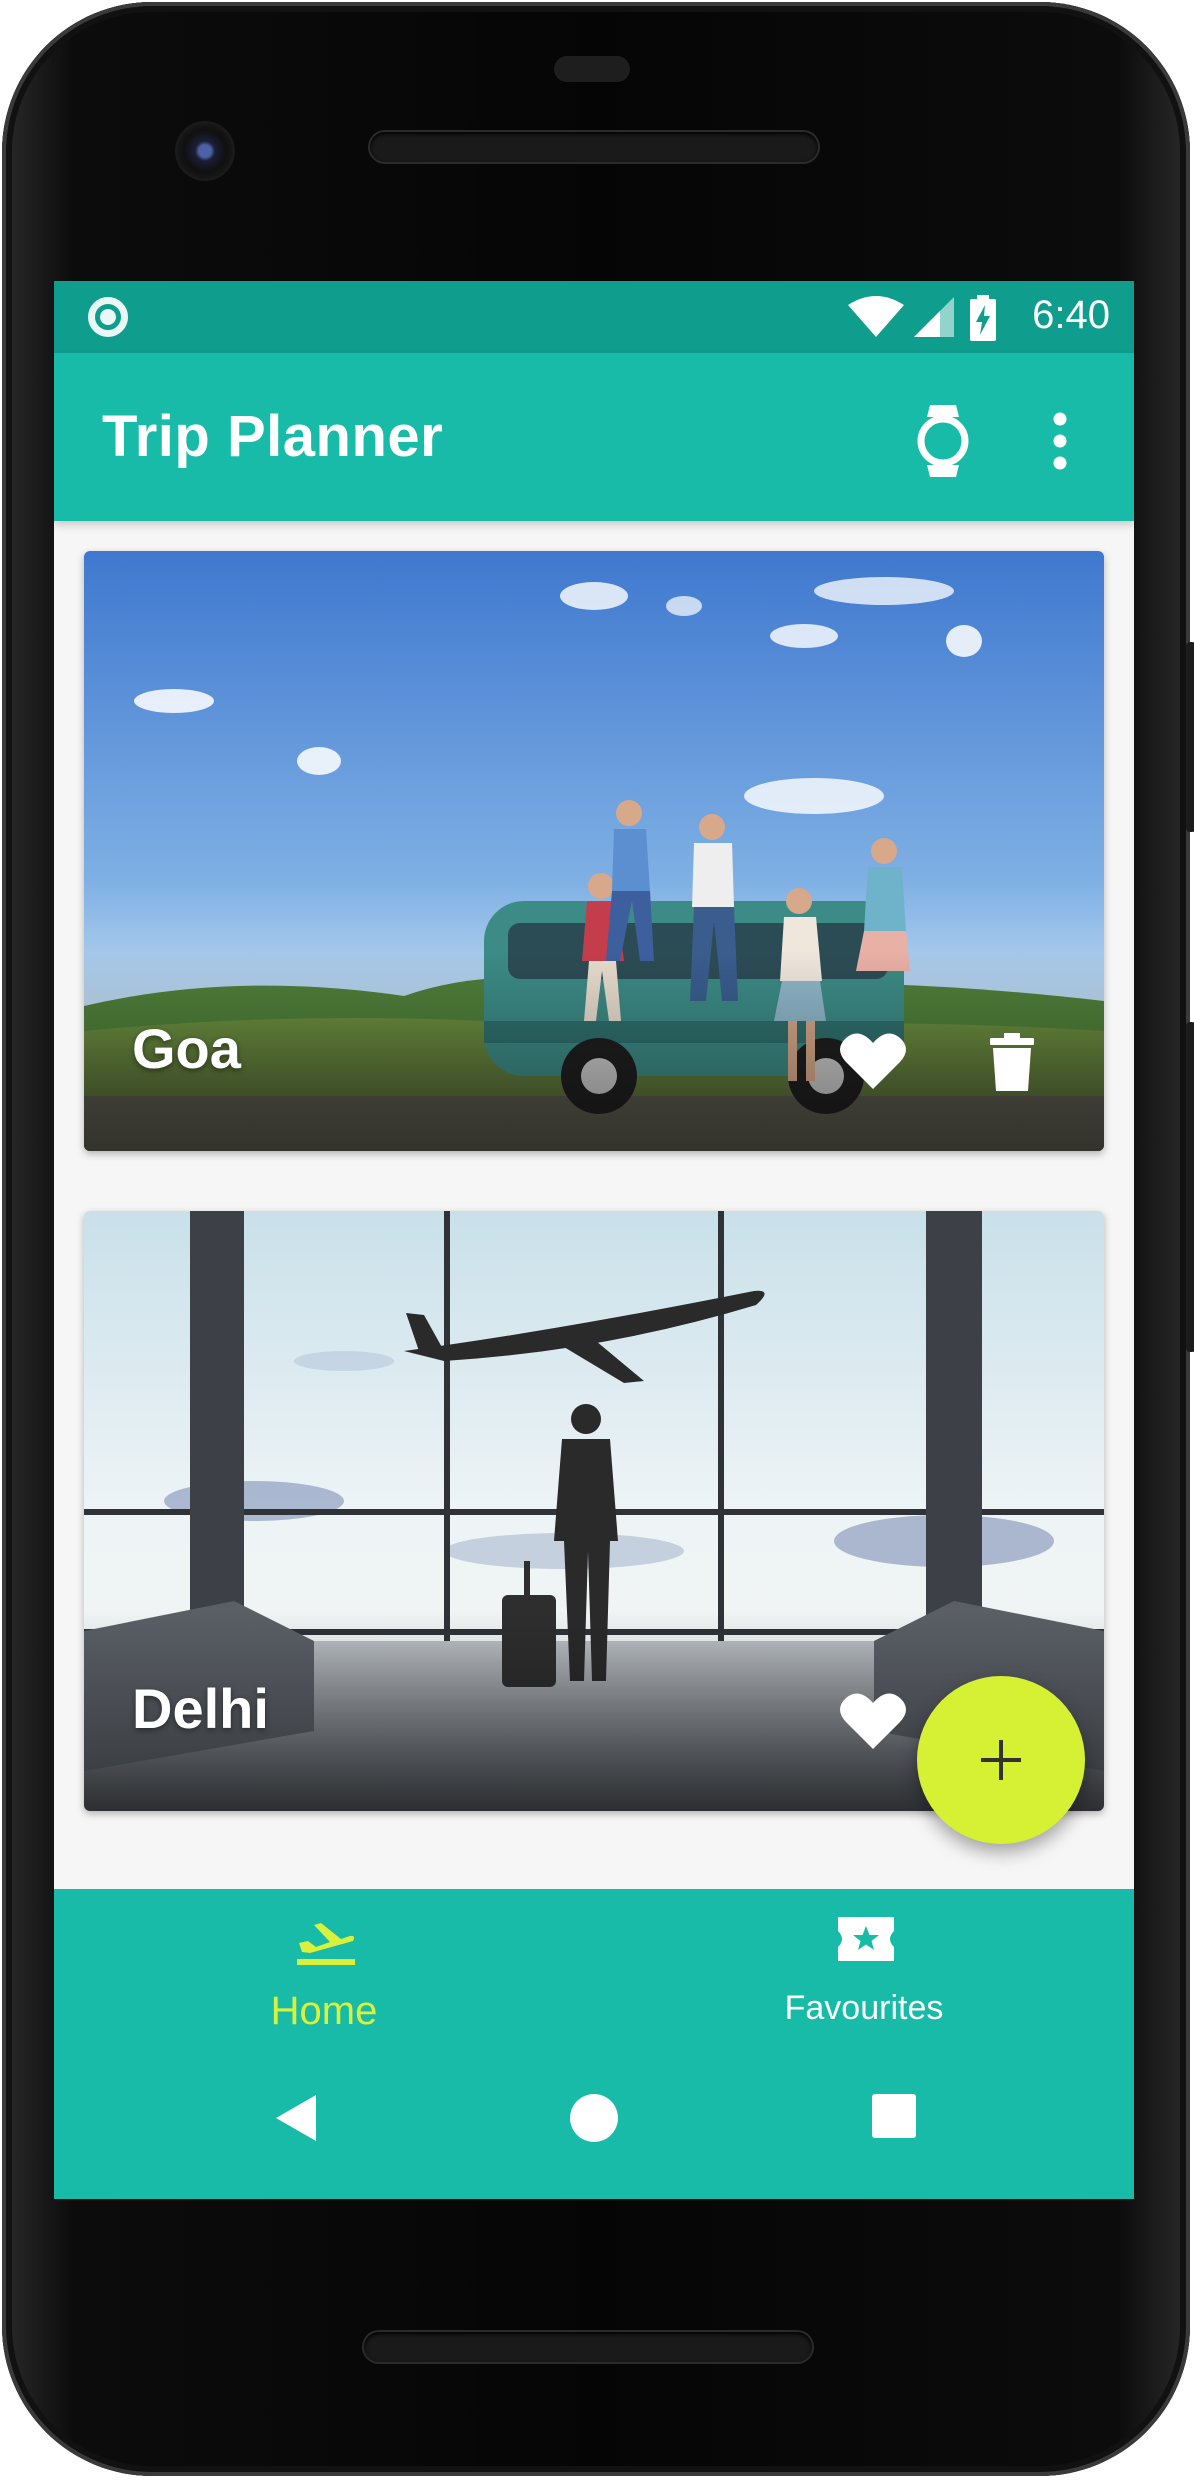  Describe the element at coordinates (324, 1969) in the screenshot. I see `nav-item-home: Home` at that location.